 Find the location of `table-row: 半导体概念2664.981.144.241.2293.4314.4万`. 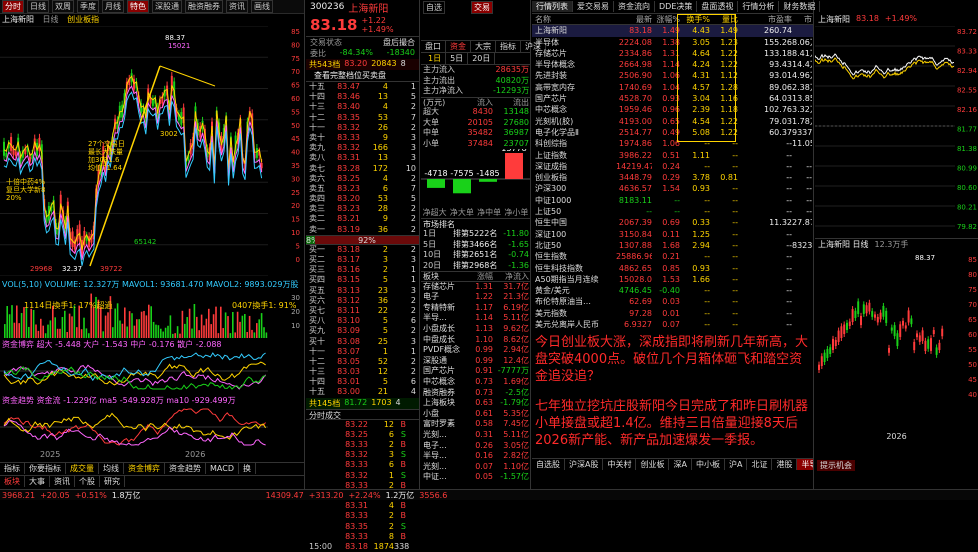

table-row: 半导体概念2664.981.144.241.2293.4314.4万 is located at coordinates (672, 64).